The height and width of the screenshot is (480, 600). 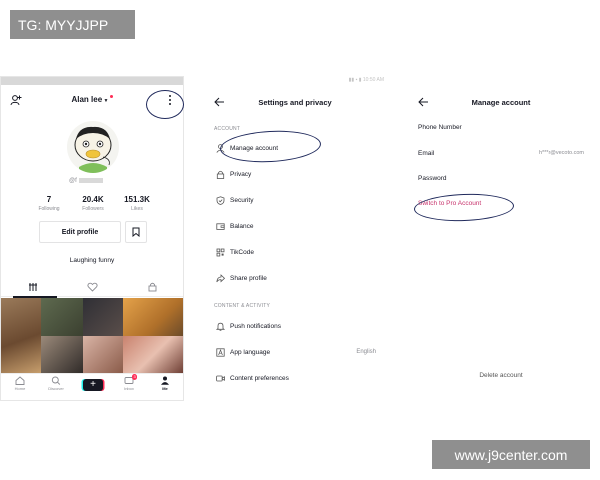 I want to click on status-bar, so click(x=92, y=81).